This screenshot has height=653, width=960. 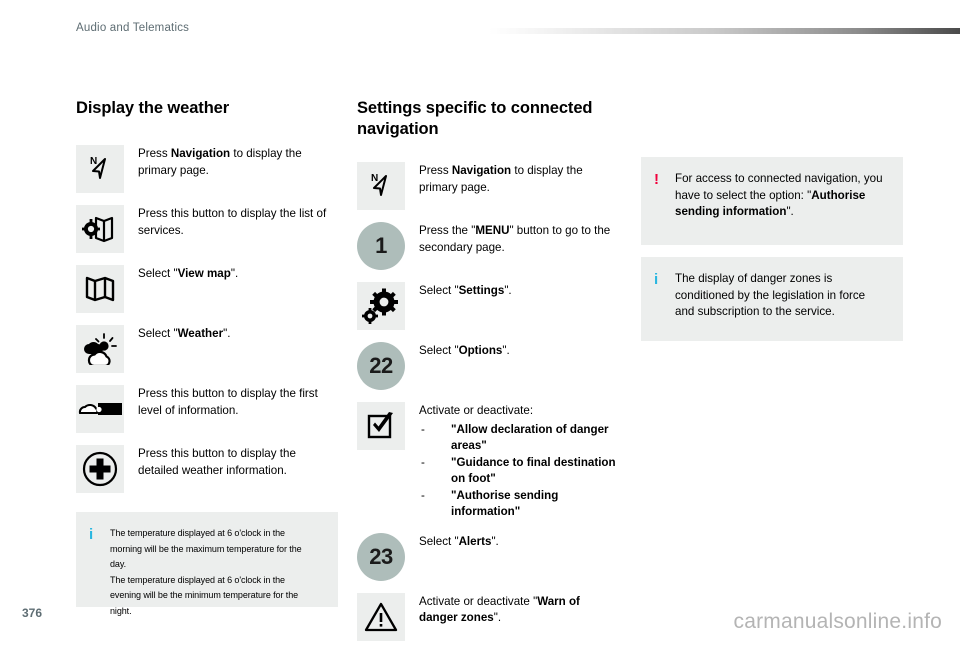 I want to click on step-select-settings: Select "Settings"., so click(x=488, y=306).